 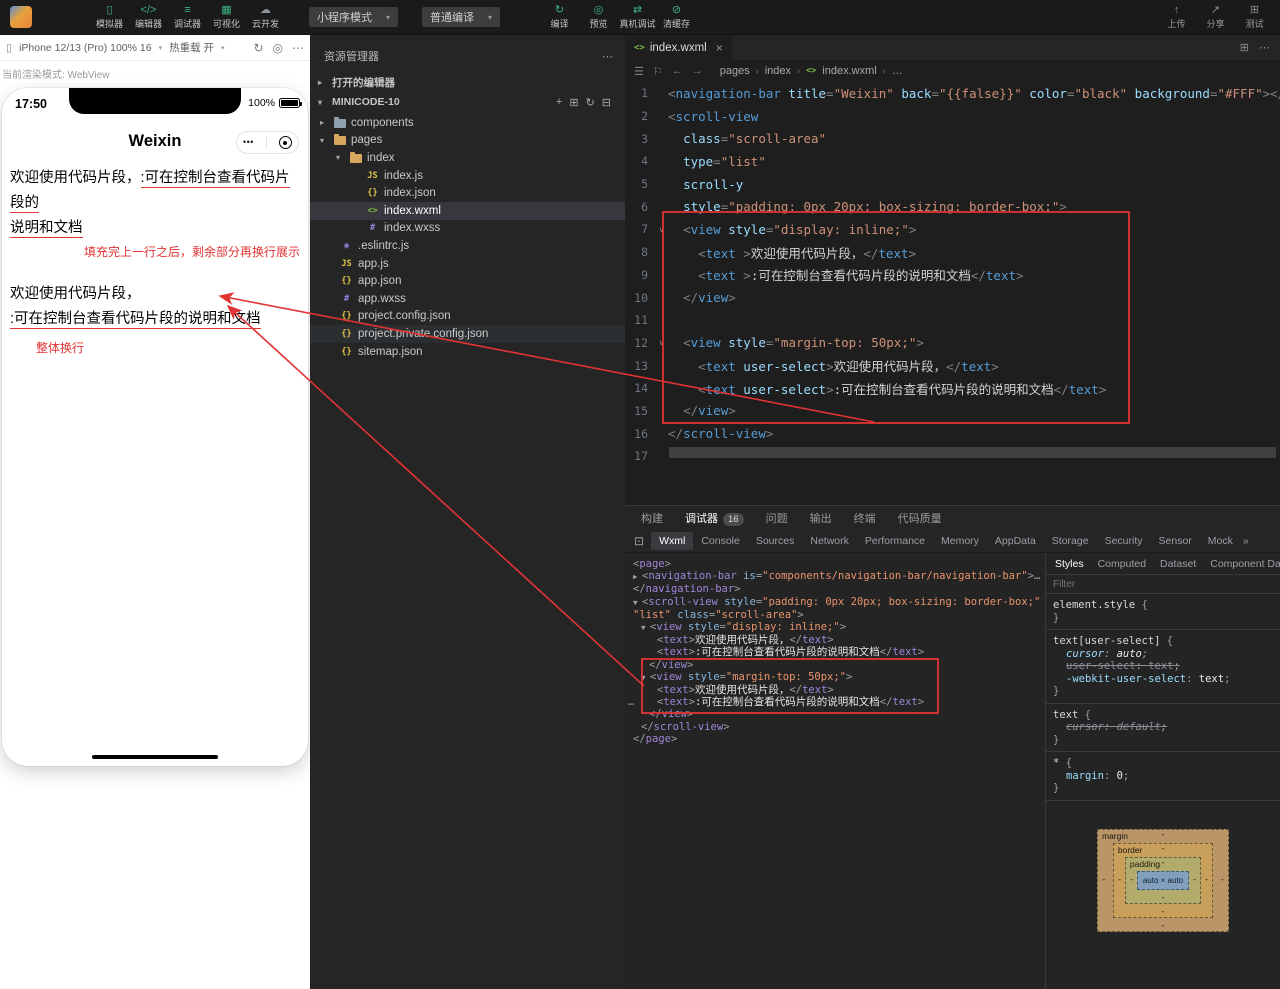 I want to click on more-menu-icon: •••, so click(x=248, y=142).